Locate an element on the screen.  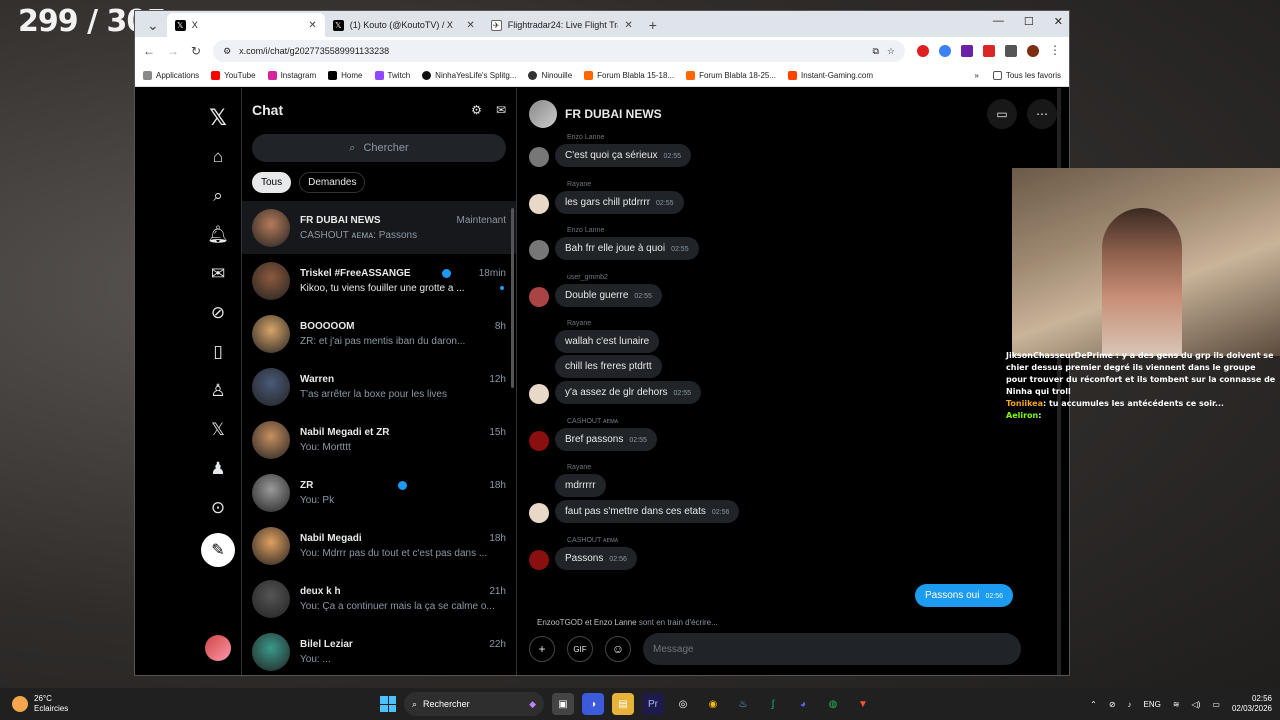
tab-x: 𝕏 X ✕ is located at coordinates (245, 25).